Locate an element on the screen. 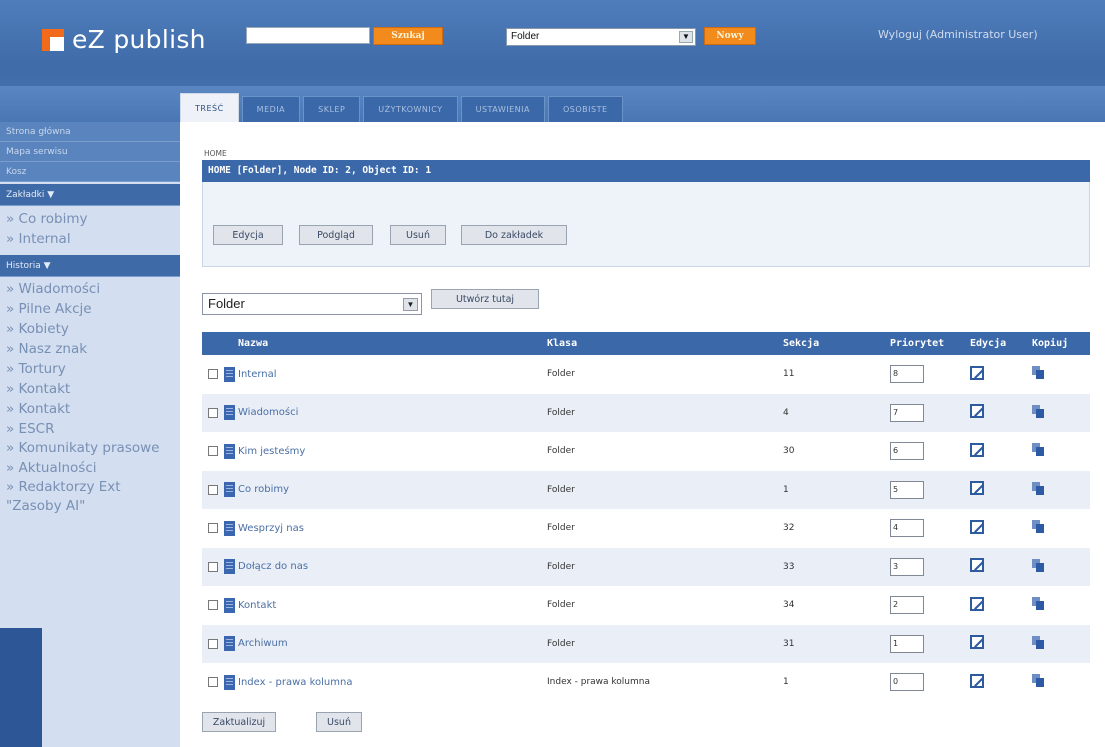 This screenshot has height=747, width=1105. history-item: » Aktualności is located at coordinates (90, 468).